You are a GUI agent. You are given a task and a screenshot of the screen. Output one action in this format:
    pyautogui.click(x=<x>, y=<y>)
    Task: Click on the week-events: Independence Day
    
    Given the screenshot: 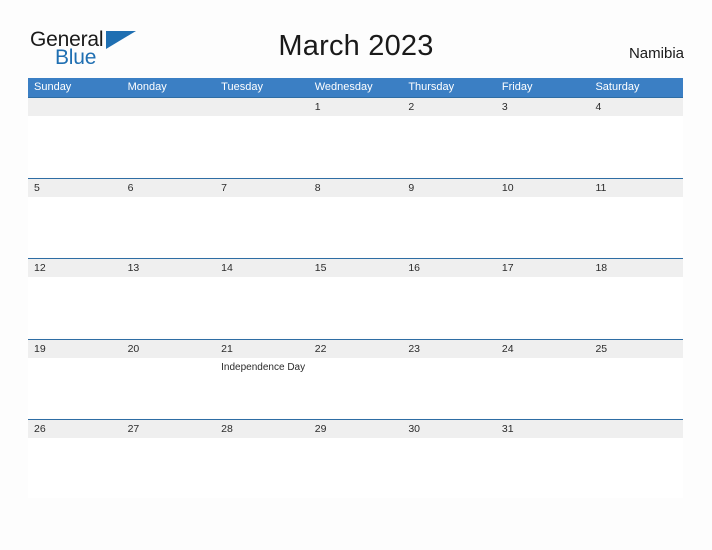 What is the action you would take?
    pyautogui.click(x=355, y=387)
    